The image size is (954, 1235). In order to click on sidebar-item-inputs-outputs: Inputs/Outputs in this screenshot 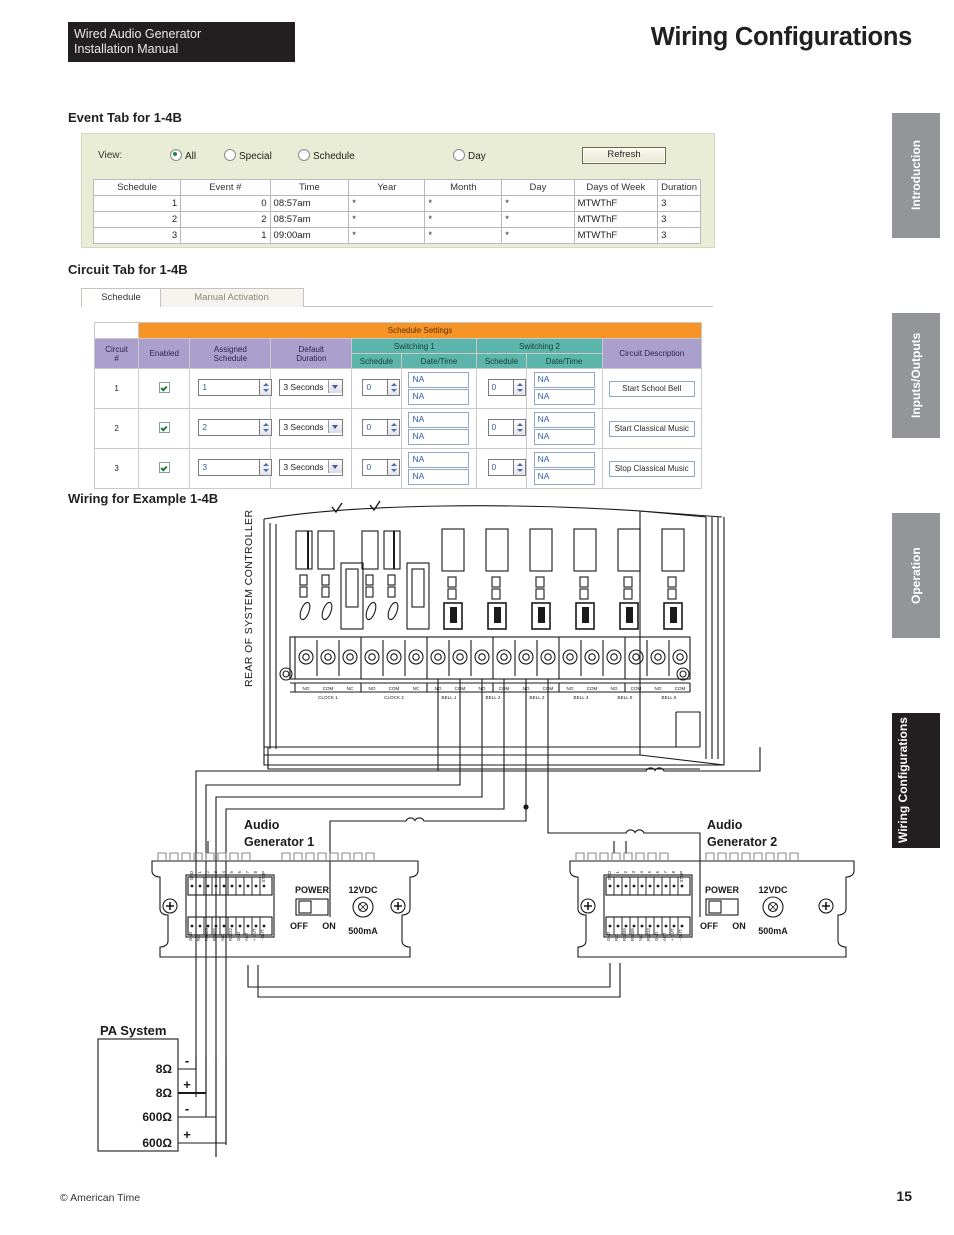, I will do `click(916, 375)`.